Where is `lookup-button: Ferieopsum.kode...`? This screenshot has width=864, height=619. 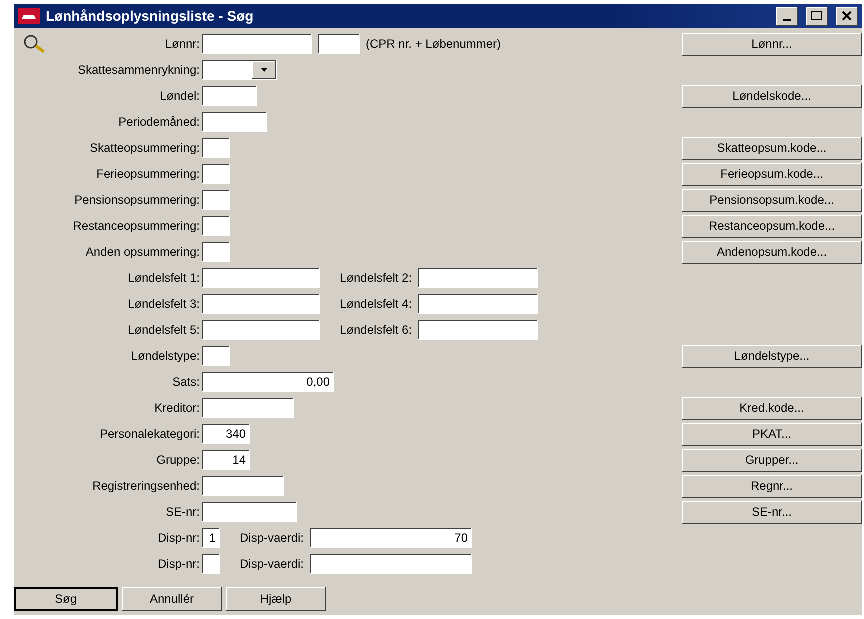 lookup-button: Ferieopsum.kode... is located at coordinates (772, 174).